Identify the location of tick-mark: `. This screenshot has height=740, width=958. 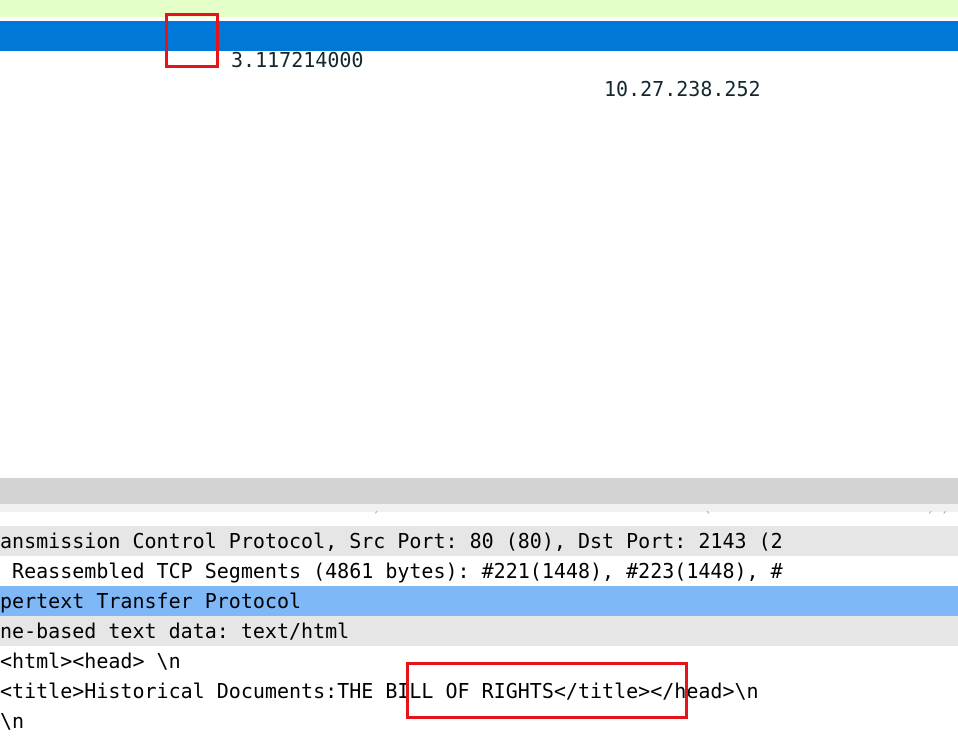
(709, 517).